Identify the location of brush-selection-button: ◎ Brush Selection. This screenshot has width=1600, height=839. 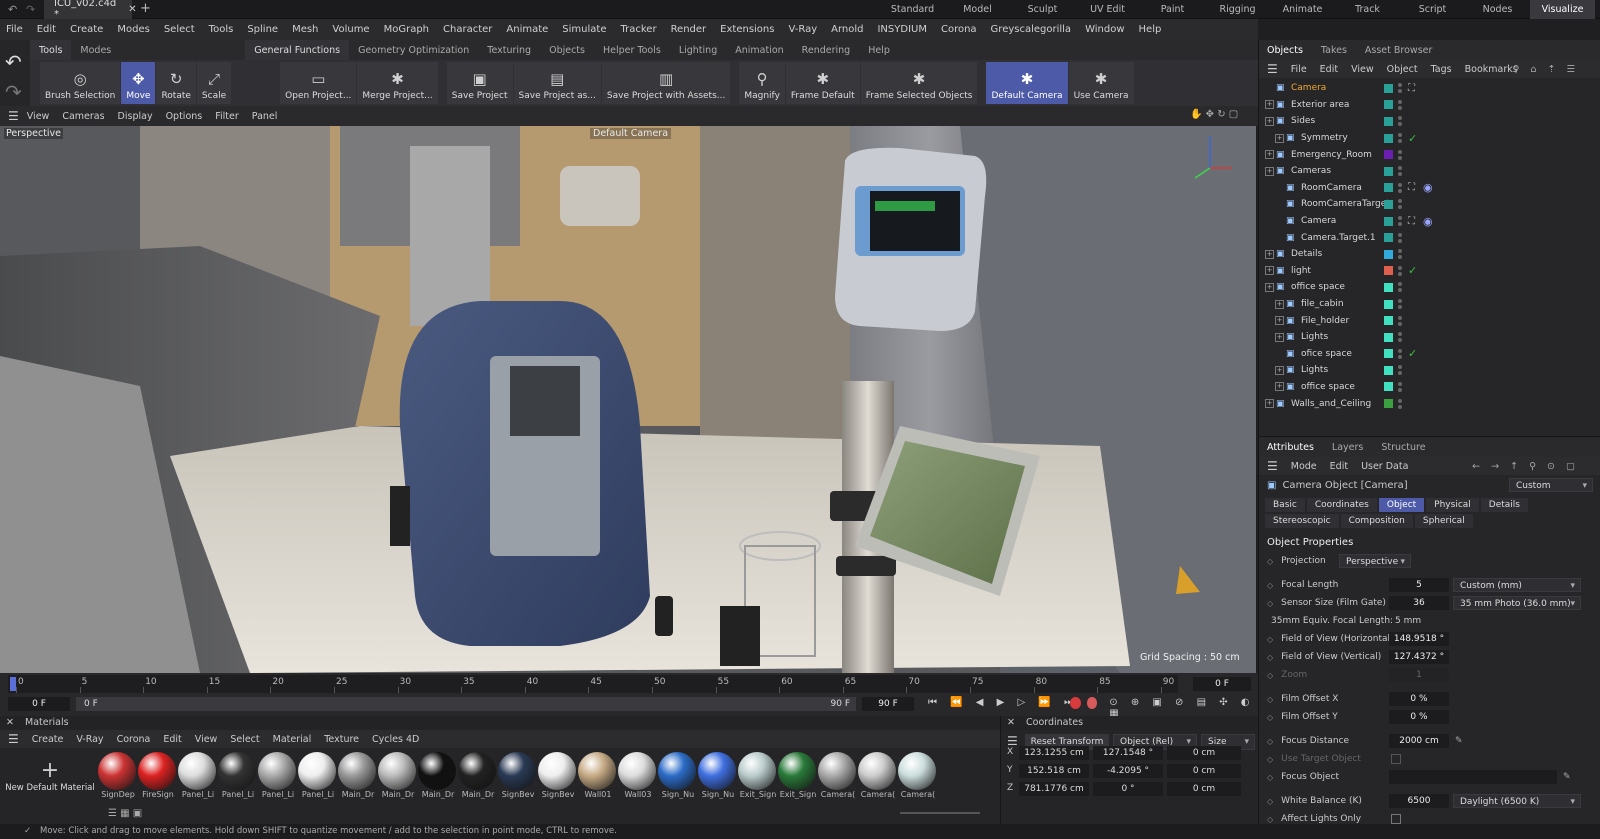
(80, 83).